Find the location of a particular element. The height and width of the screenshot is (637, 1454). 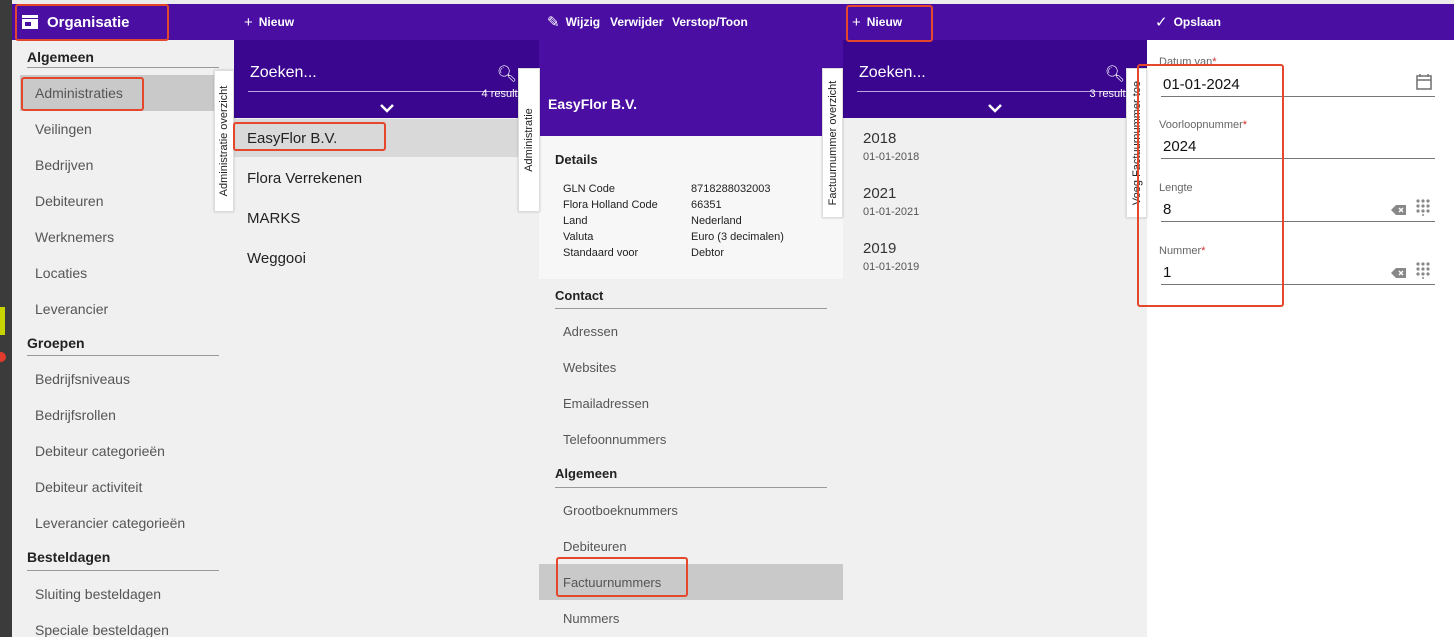

detail-title: EasyFlor B.V. is located at coordinates (592, 104).